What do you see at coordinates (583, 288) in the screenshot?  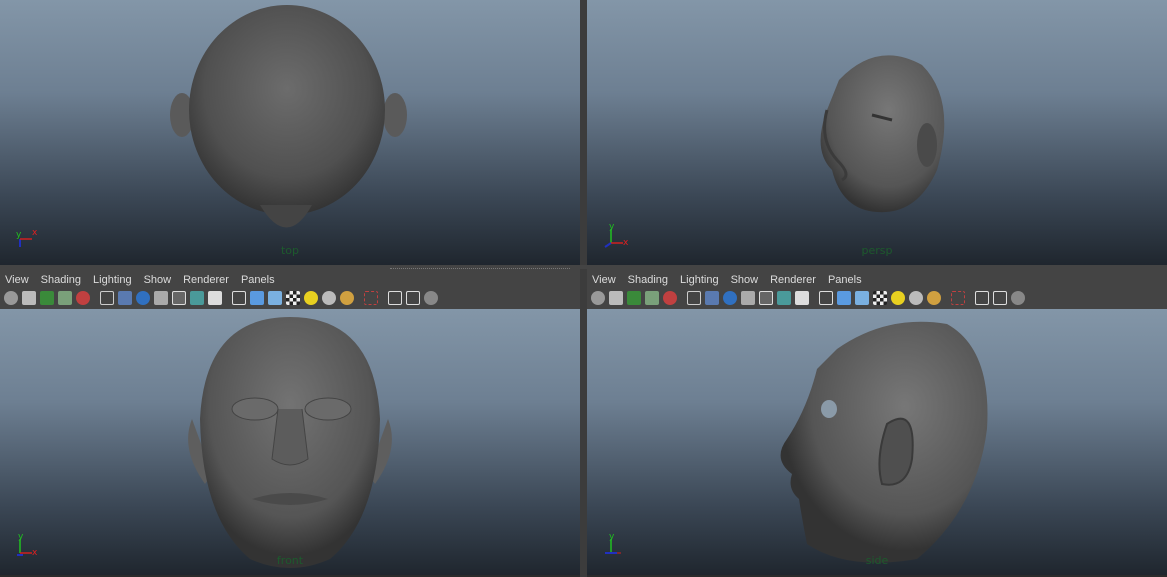 I see `viewport-divider-vertical` at bounding box center [583, 288].